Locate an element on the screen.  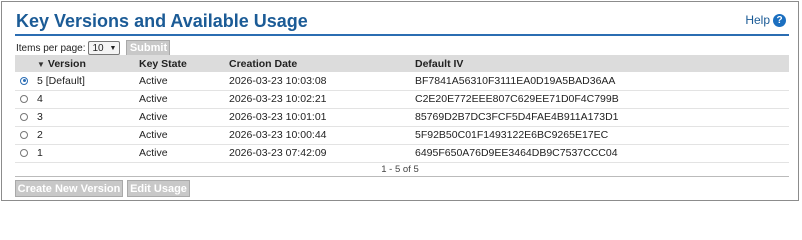
version-cell: 2 is located at coordinates (40, 135).